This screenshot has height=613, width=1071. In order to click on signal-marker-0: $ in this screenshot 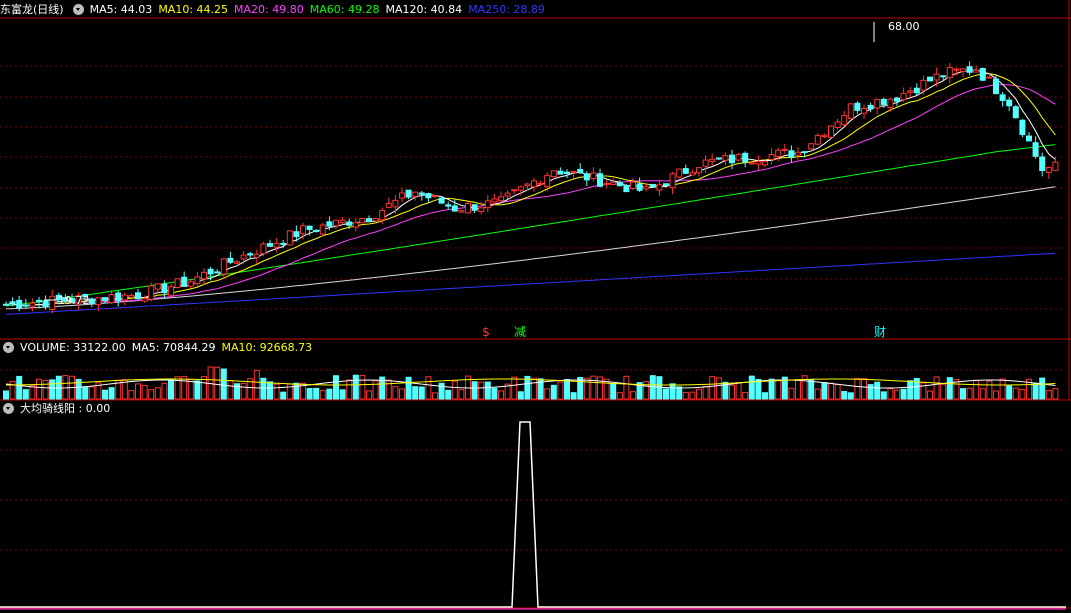, I will do `click(486, 332)`.